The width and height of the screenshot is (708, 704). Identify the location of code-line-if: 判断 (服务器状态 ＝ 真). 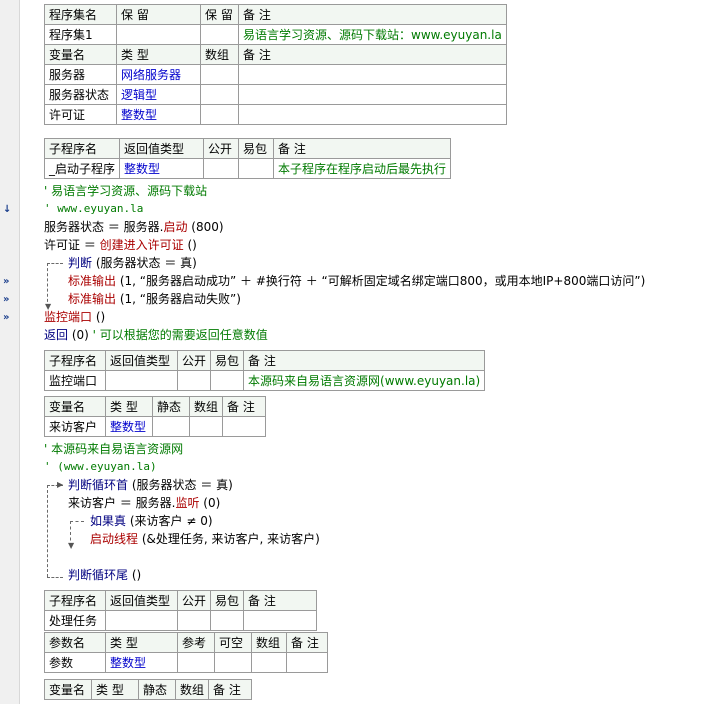
(132, 263).